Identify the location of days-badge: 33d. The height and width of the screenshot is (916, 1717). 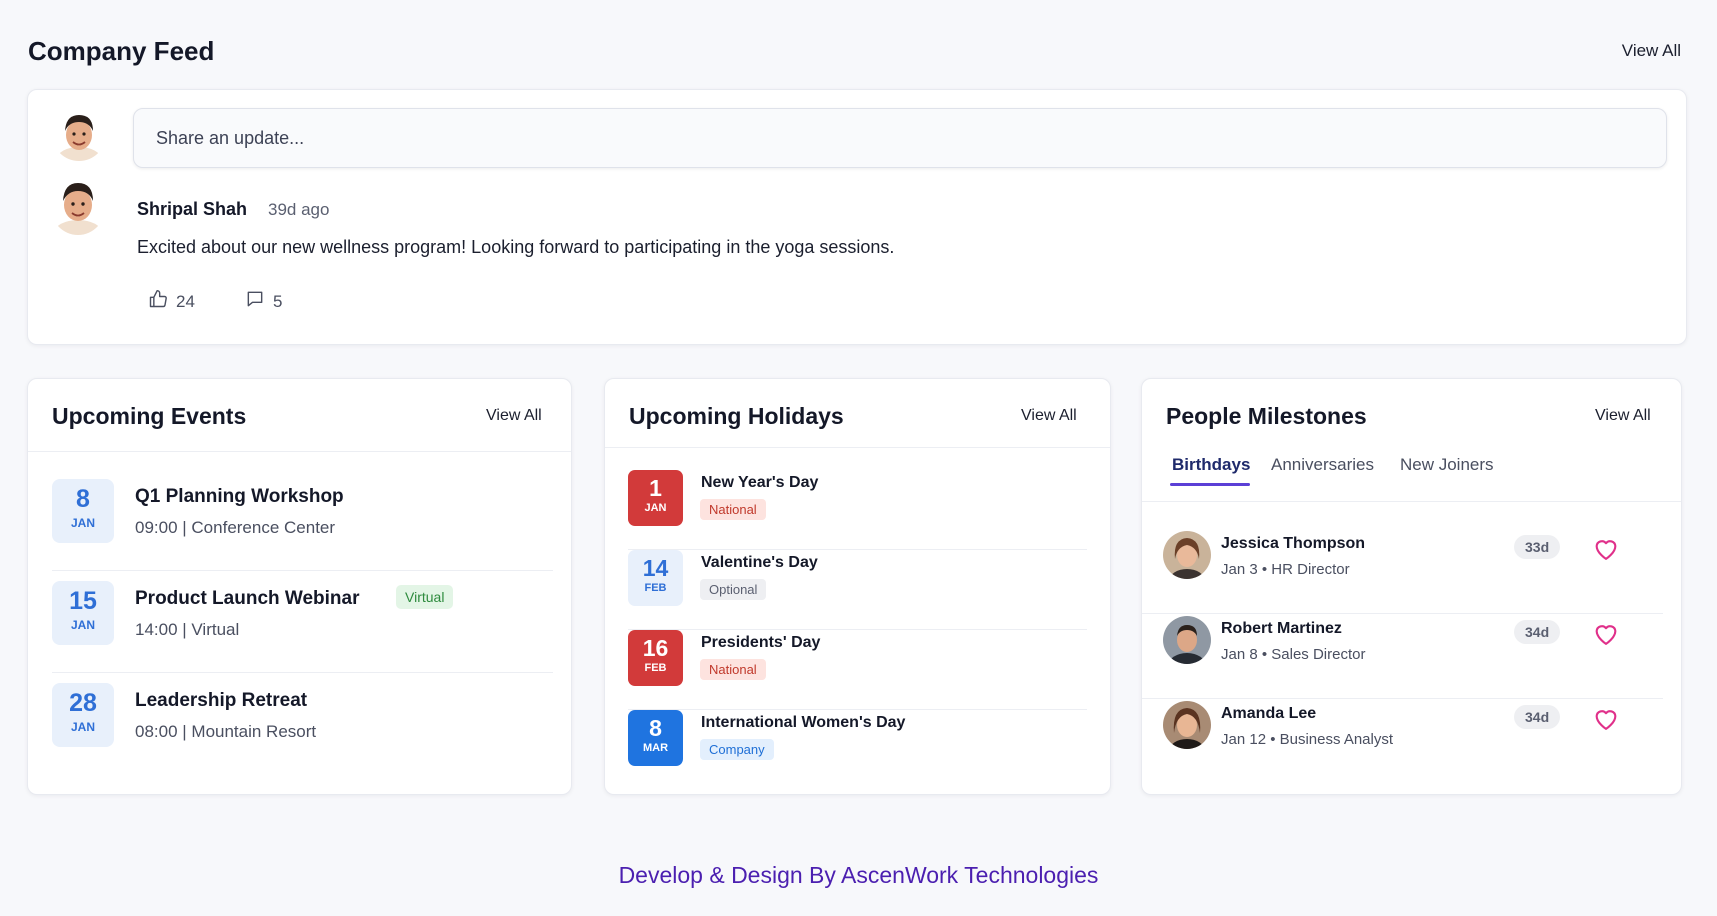
(1537, 547).